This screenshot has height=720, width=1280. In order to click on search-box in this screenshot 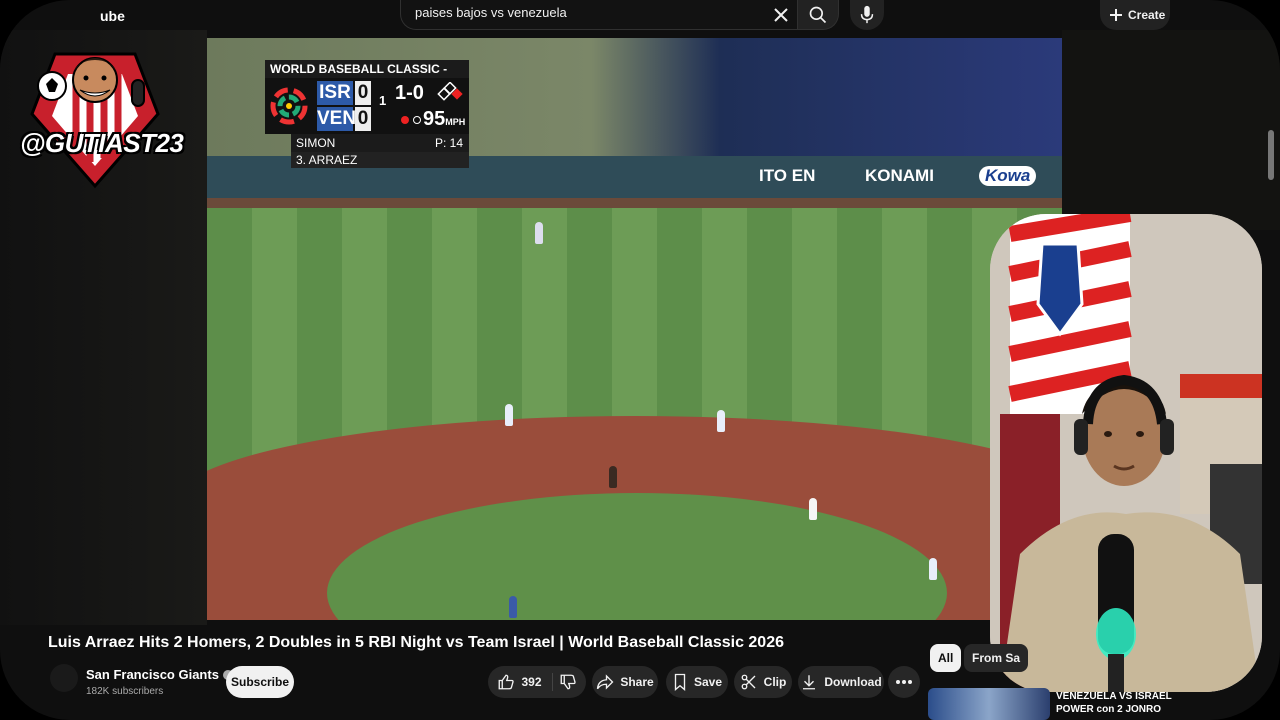, I will do `click(598, 15)`.